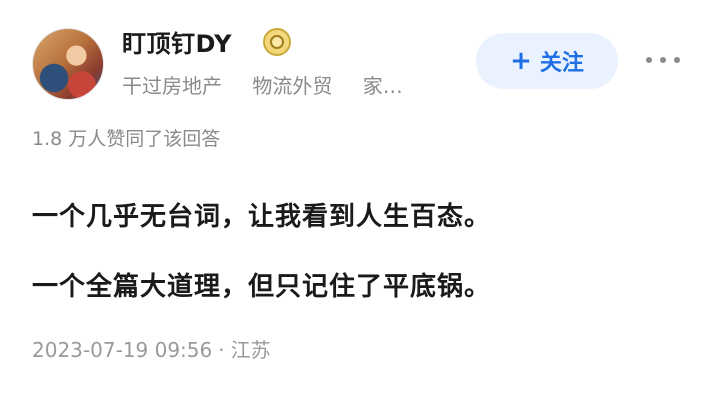 Image resolution: width=720 pixels, height=405 pixels. I want to click on post-date: 2023-07-19 09:56, so click(122, 350).